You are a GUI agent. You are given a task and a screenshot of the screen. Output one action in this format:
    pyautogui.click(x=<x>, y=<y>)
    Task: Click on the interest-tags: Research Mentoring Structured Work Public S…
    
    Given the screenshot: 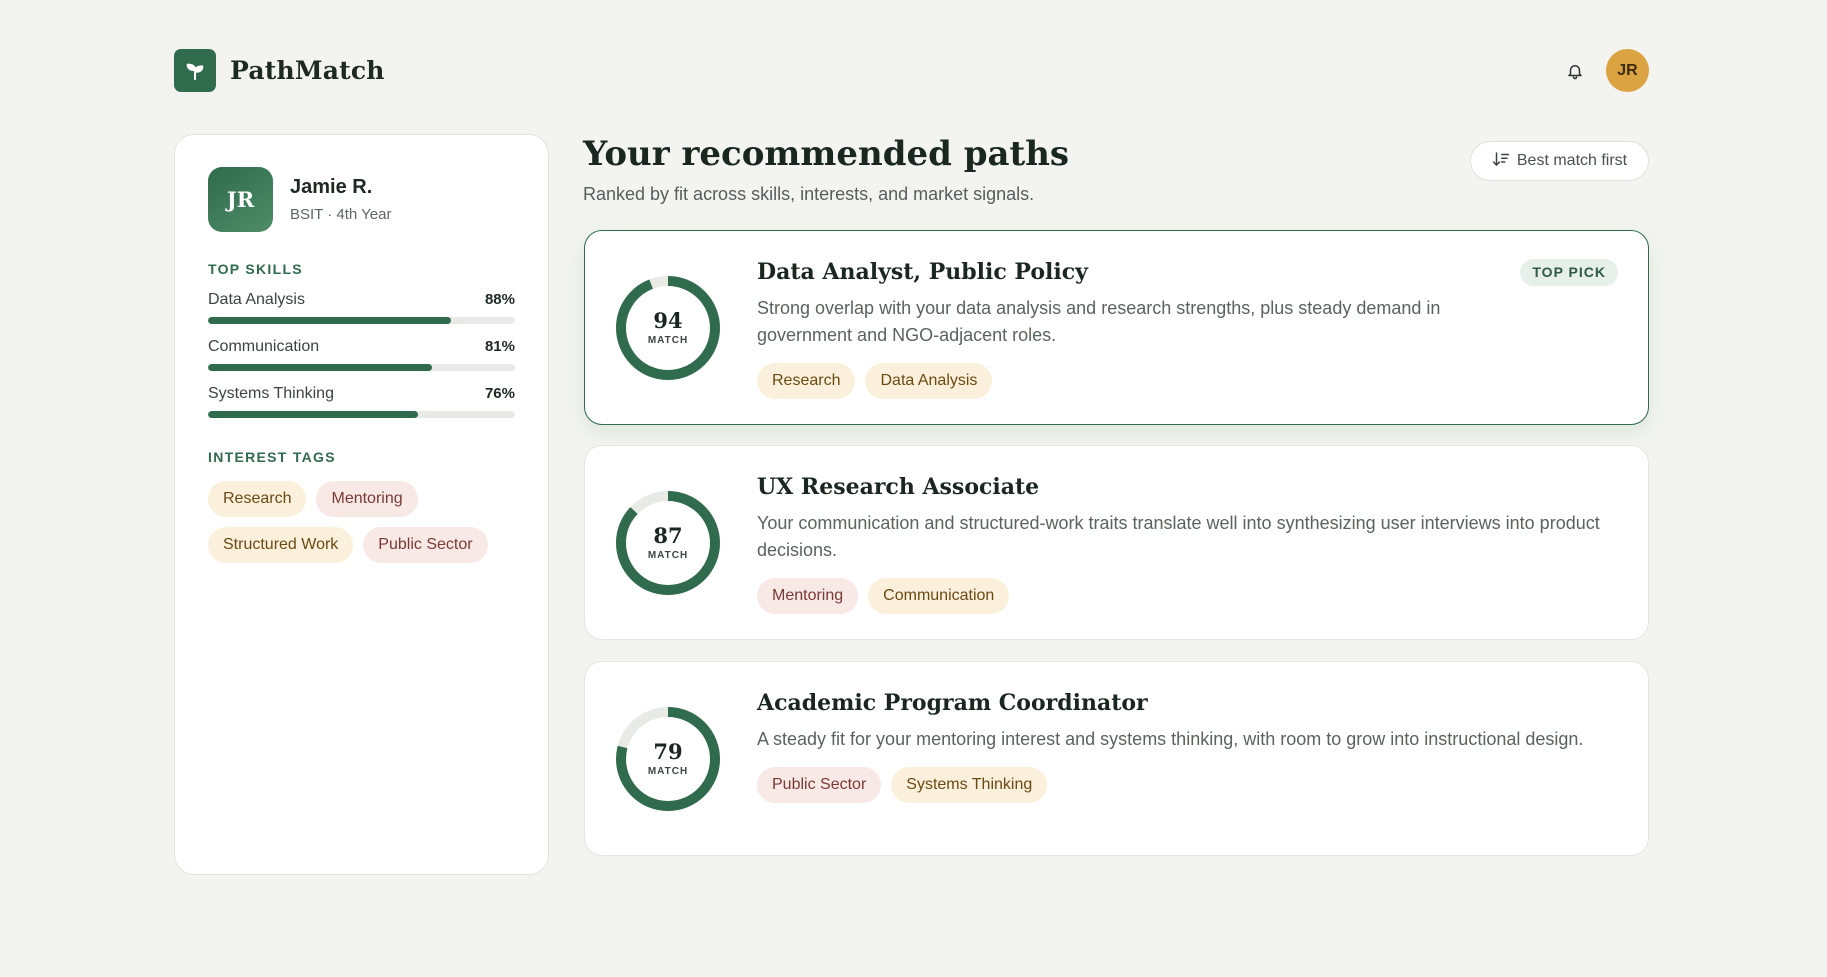 What is the action you would take?
    pyautogui.click(x=361, y=522)
    